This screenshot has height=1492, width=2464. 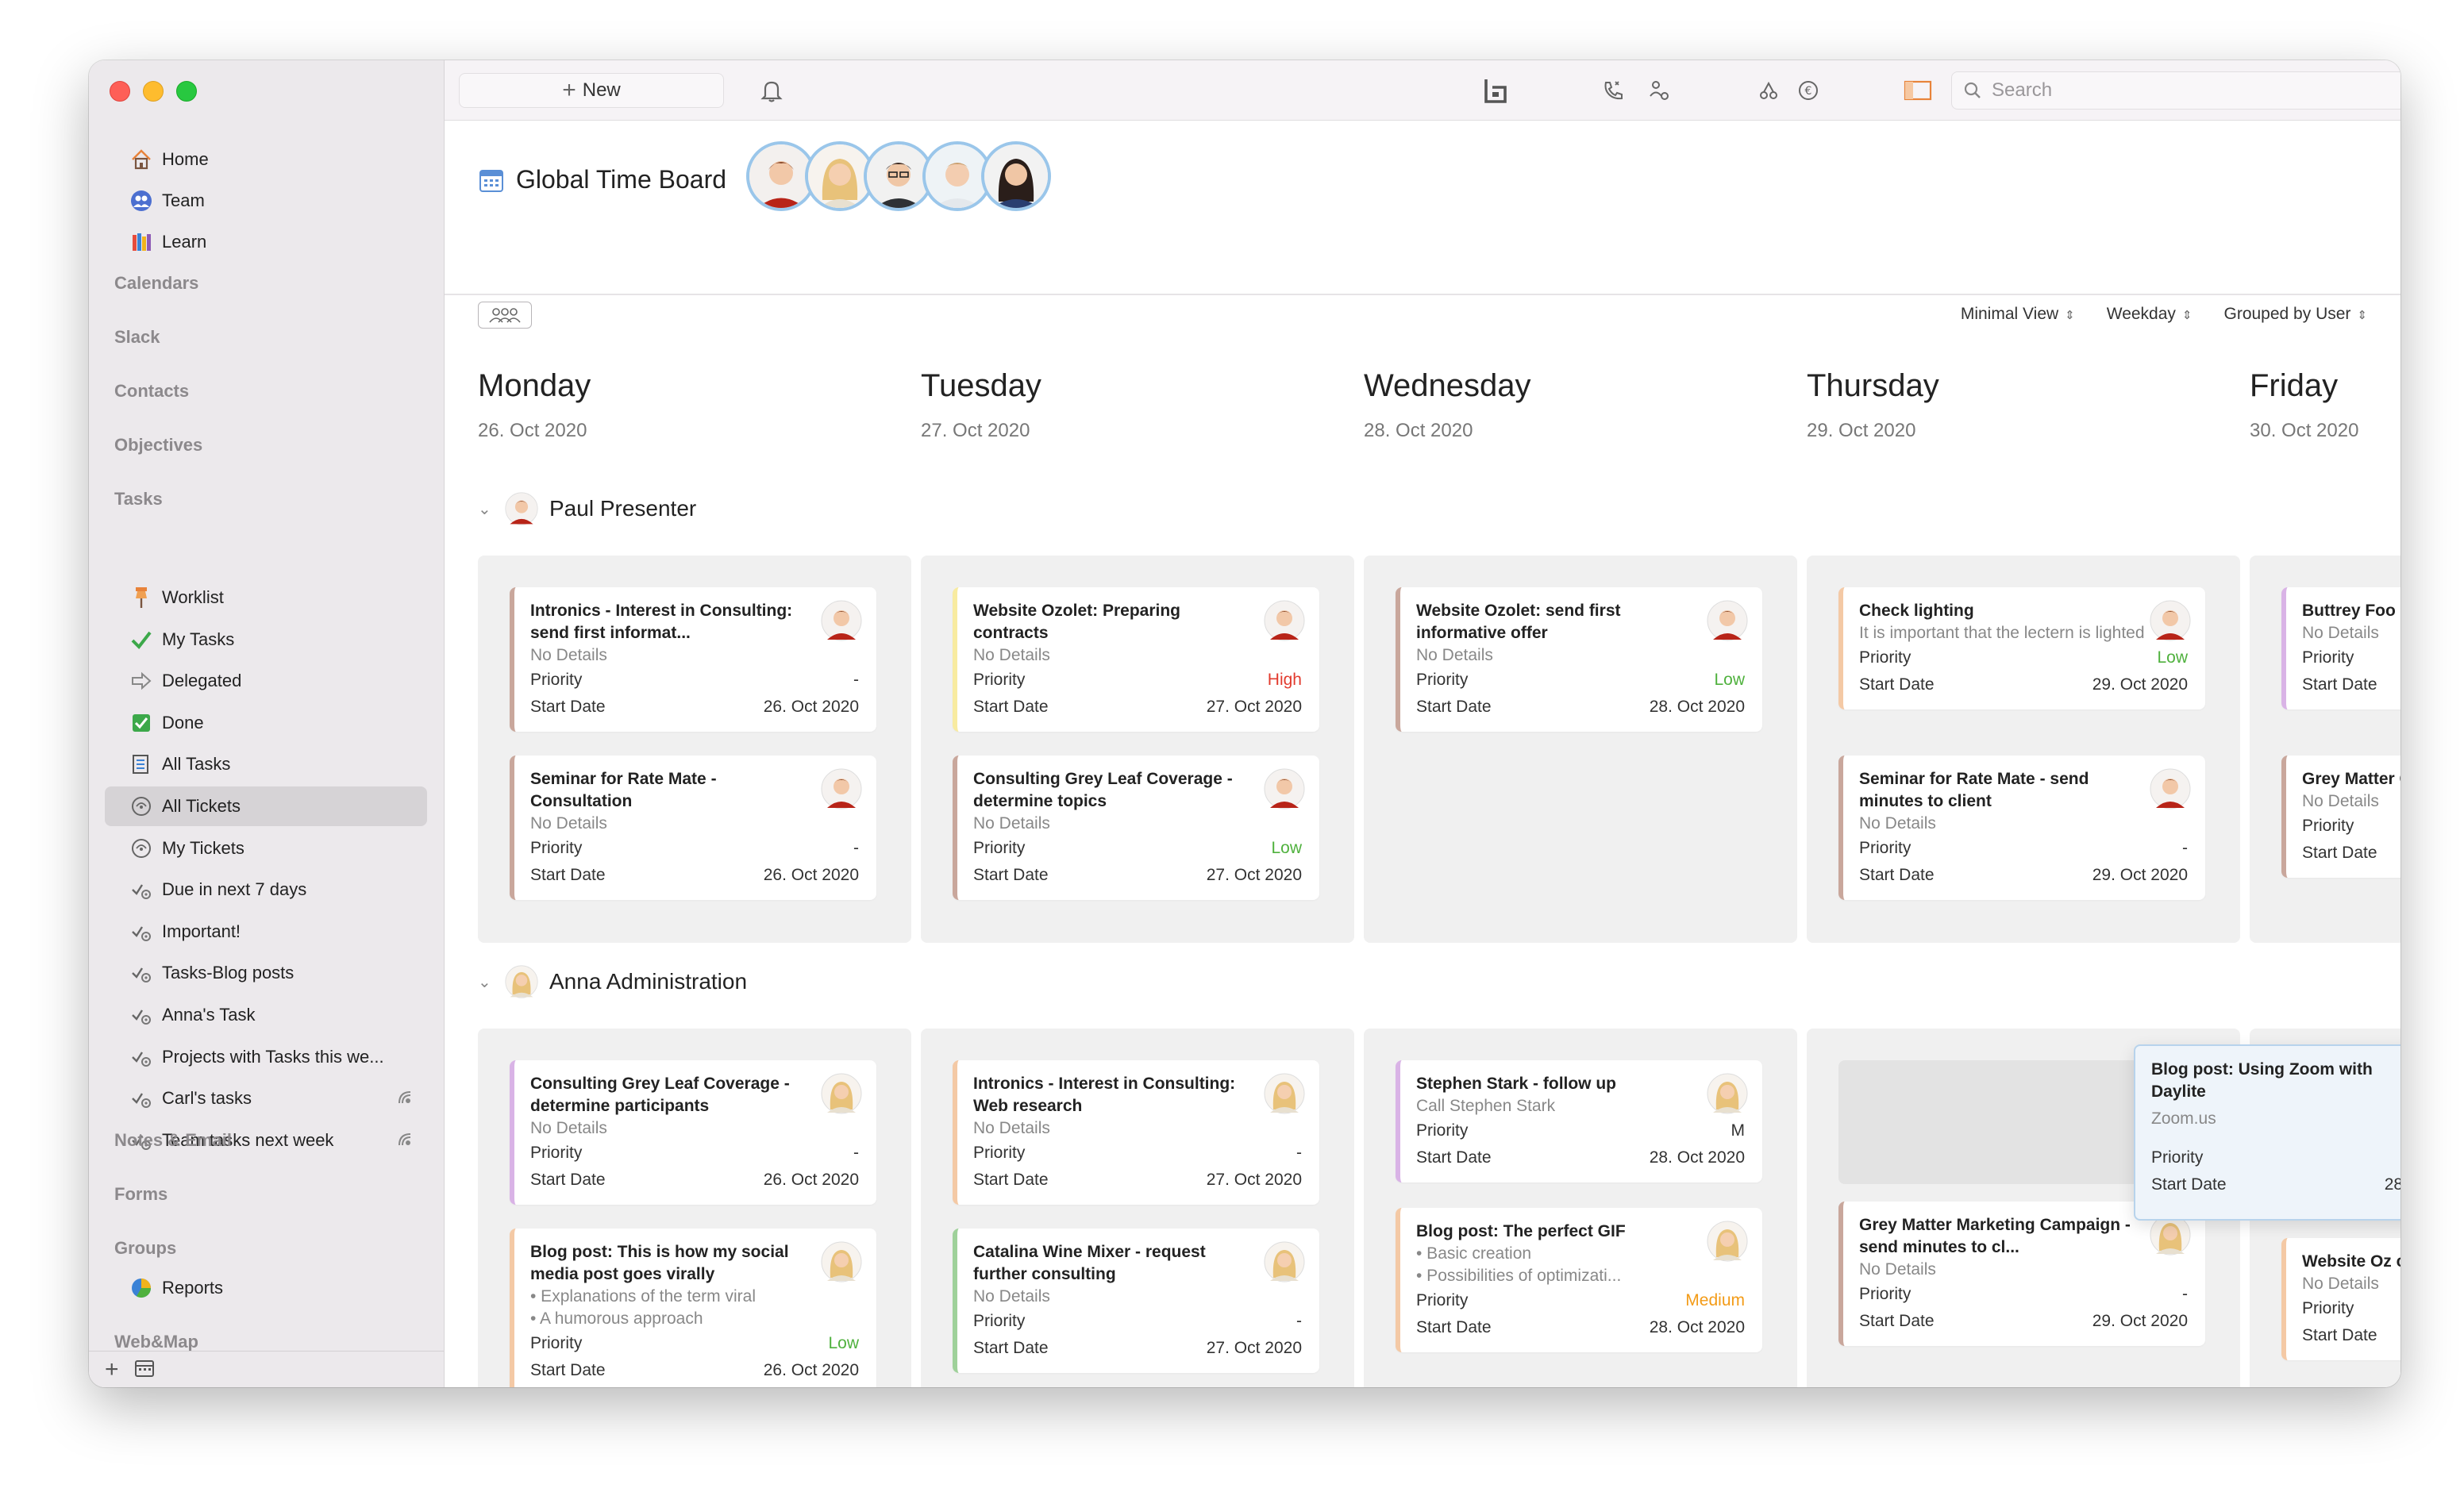 What do you see at coordinates (266, 159) in the screenshot?
I see `sidebar-item-home: Home` at bounding box center [266, 159].